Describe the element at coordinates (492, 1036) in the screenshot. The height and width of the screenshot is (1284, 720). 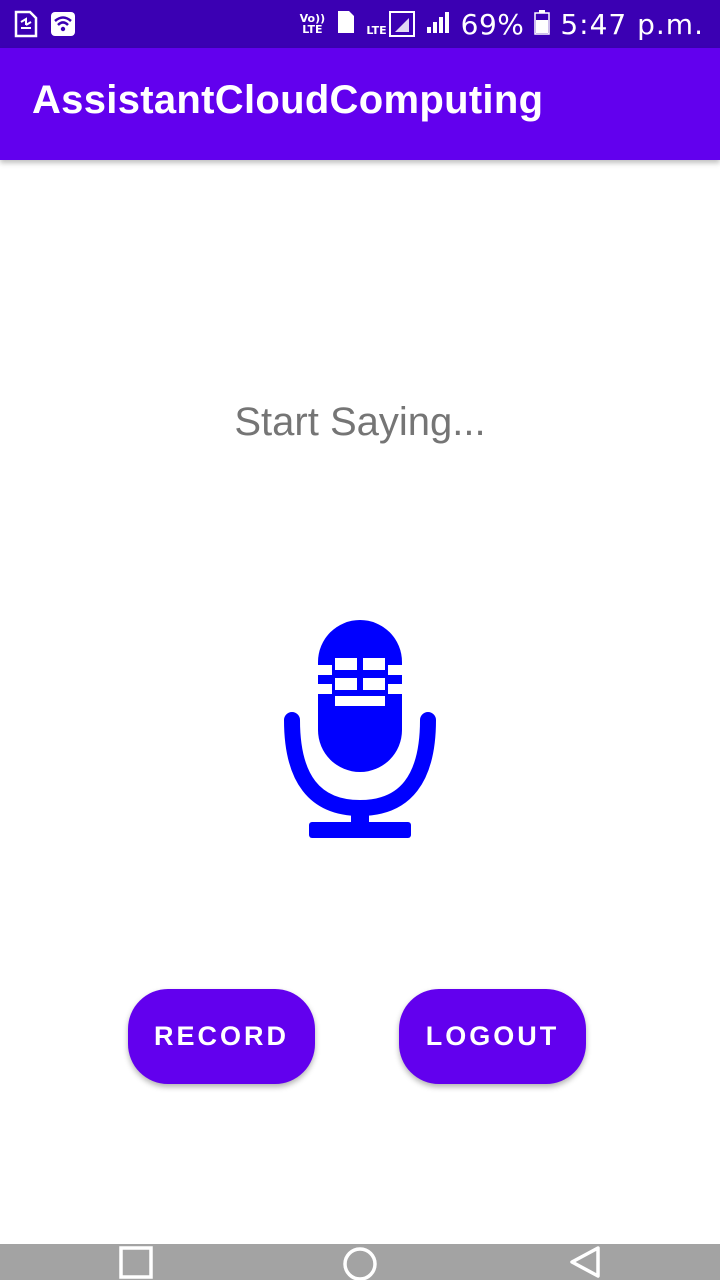
I see `logout-button: LOGOUT` at that location.